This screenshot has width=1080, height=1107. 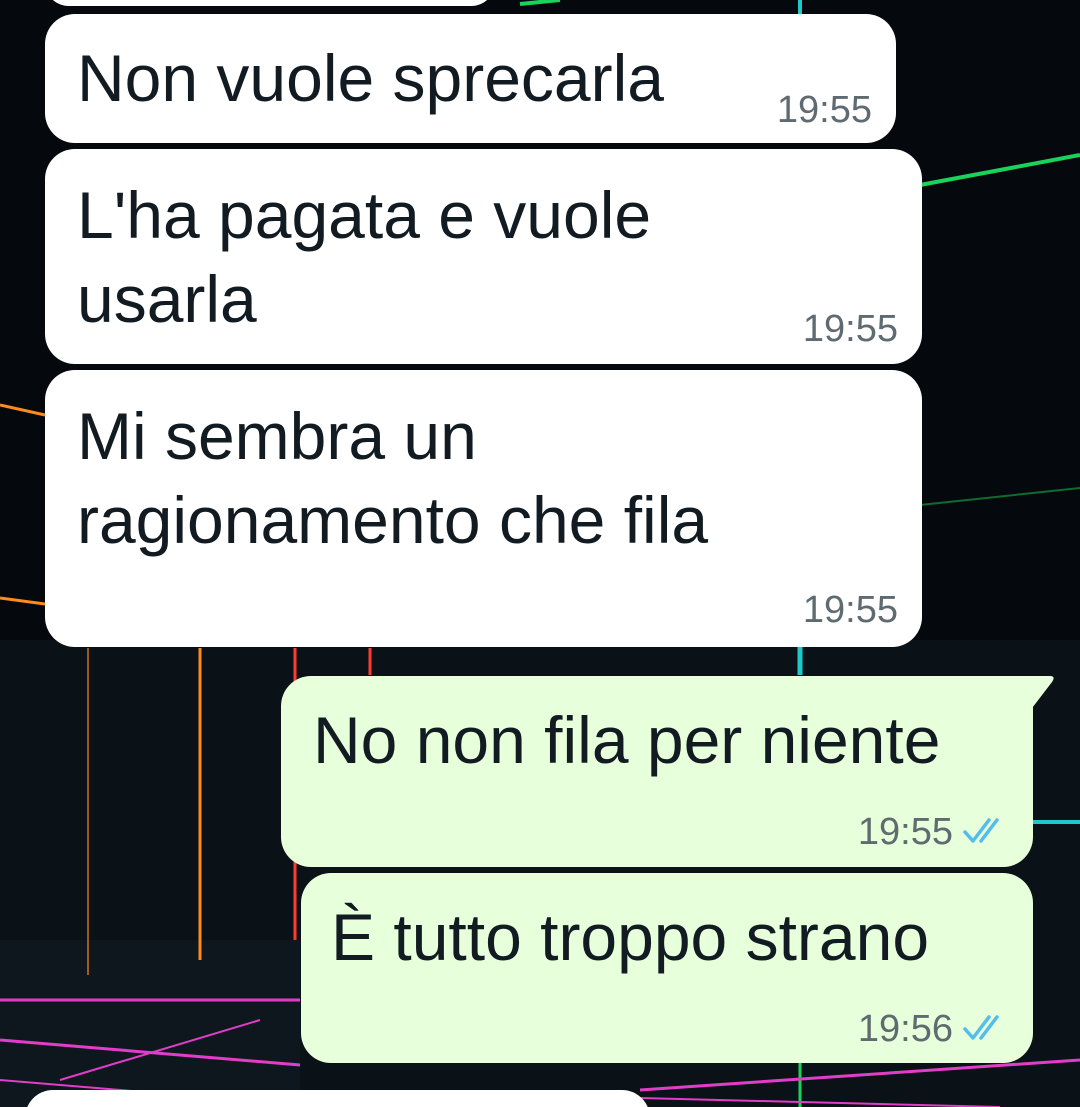 I want to click on message-timestamp: 19:56, so click(x=905, y=1029).